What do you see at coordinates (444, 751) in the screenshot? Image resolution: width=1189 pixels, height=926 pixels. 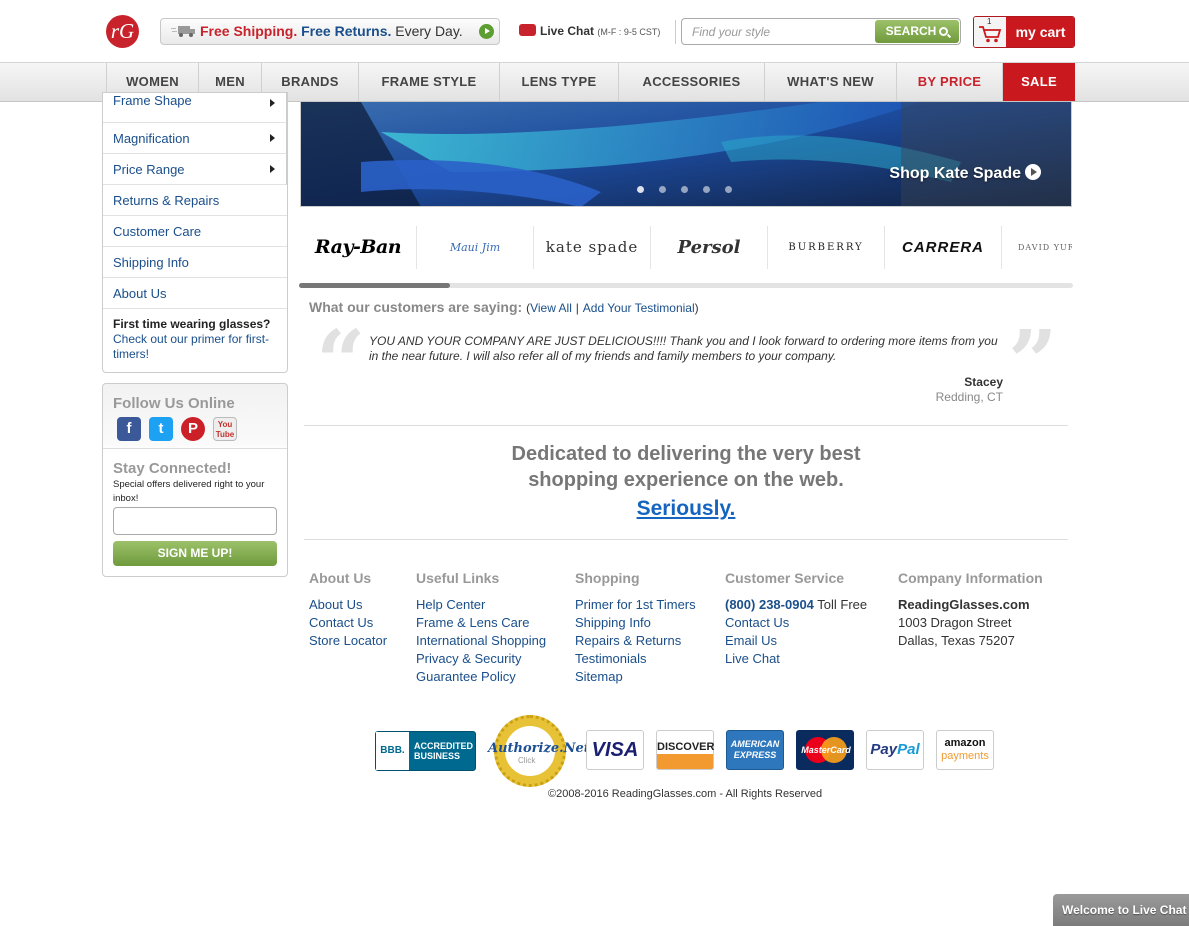 I see `bbb-text: ACCREDITED BUSINESS` at bounding box center [444, 751].